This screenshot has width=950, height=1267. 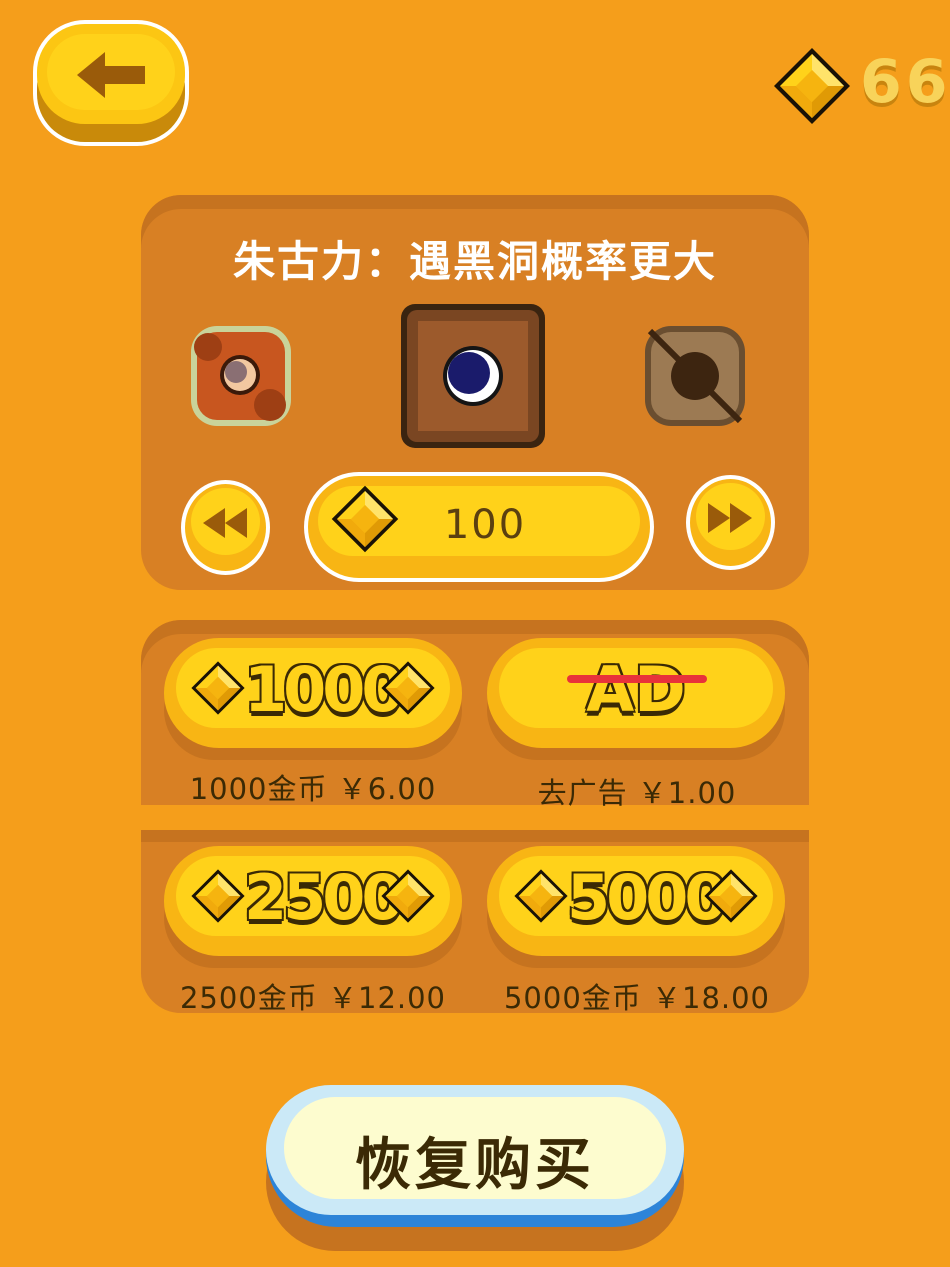 I want to click on pack-amount: 1000, so click(x=324, y=689).